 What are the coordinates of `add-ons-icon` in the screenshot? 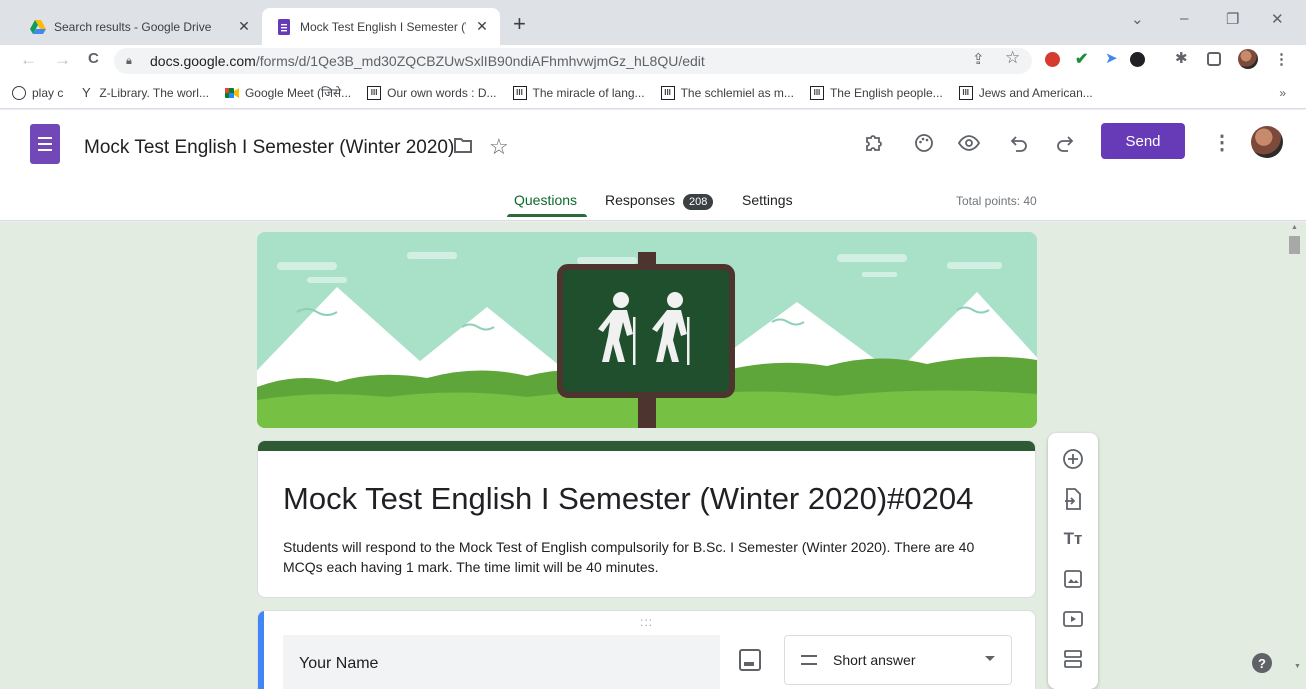 It's located at (873, 143).